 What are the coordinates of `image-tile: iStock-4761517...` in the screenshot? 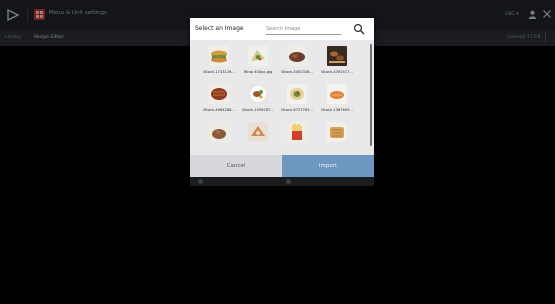 It's located at (337, 61).